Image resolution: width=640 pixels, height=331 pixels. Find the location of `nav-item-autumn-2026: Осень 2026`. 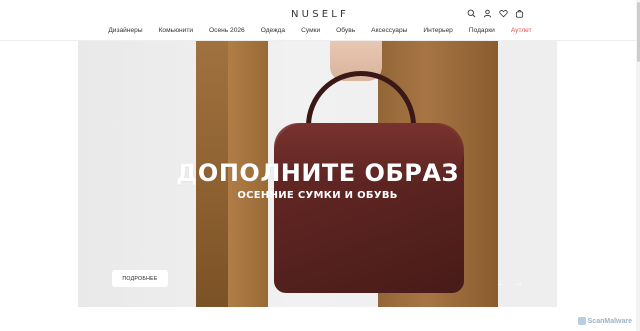

nav-item-autumn-2026: Осень 2026 is located at coordinates (227, 30).